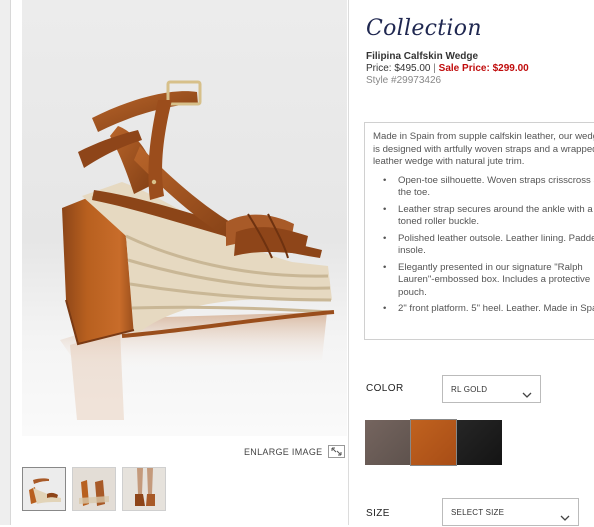 The image size is (594, 527). Describe the element at coordinates (491, 389) in the screenshot. I see `color-select: RL GOLD` at that location.